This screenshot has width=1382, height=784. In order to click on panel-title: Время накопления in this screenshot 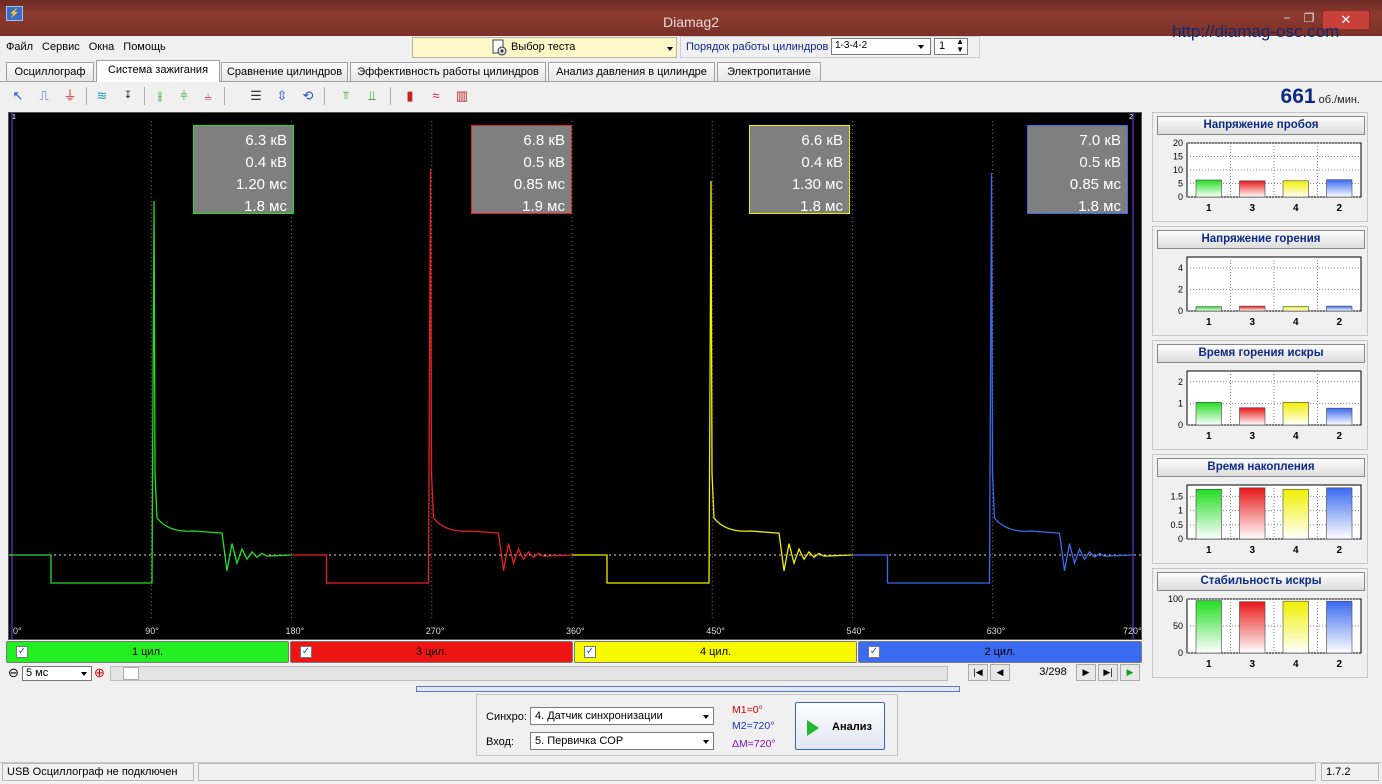, I will do `click(1261, 467)`.